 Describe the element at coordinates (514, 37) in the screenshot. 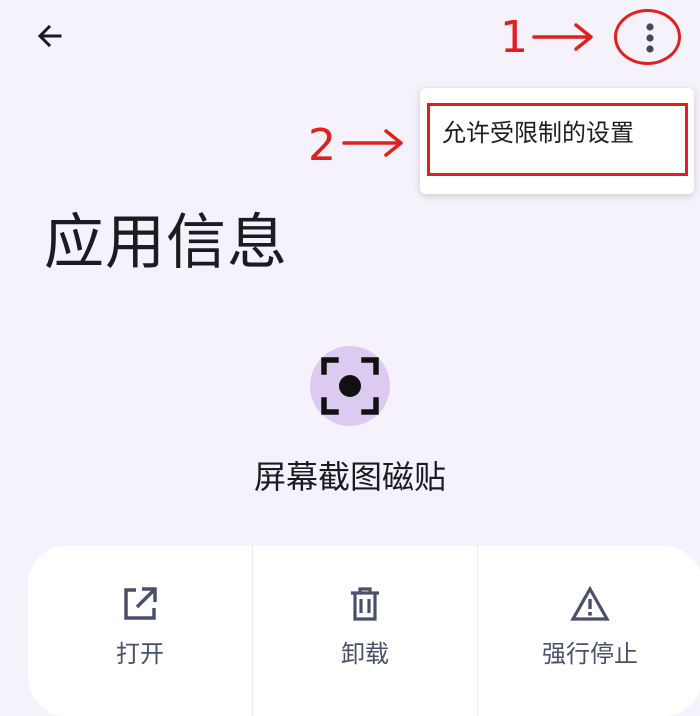

I see `annotation-step-1-label: 1` at that location.